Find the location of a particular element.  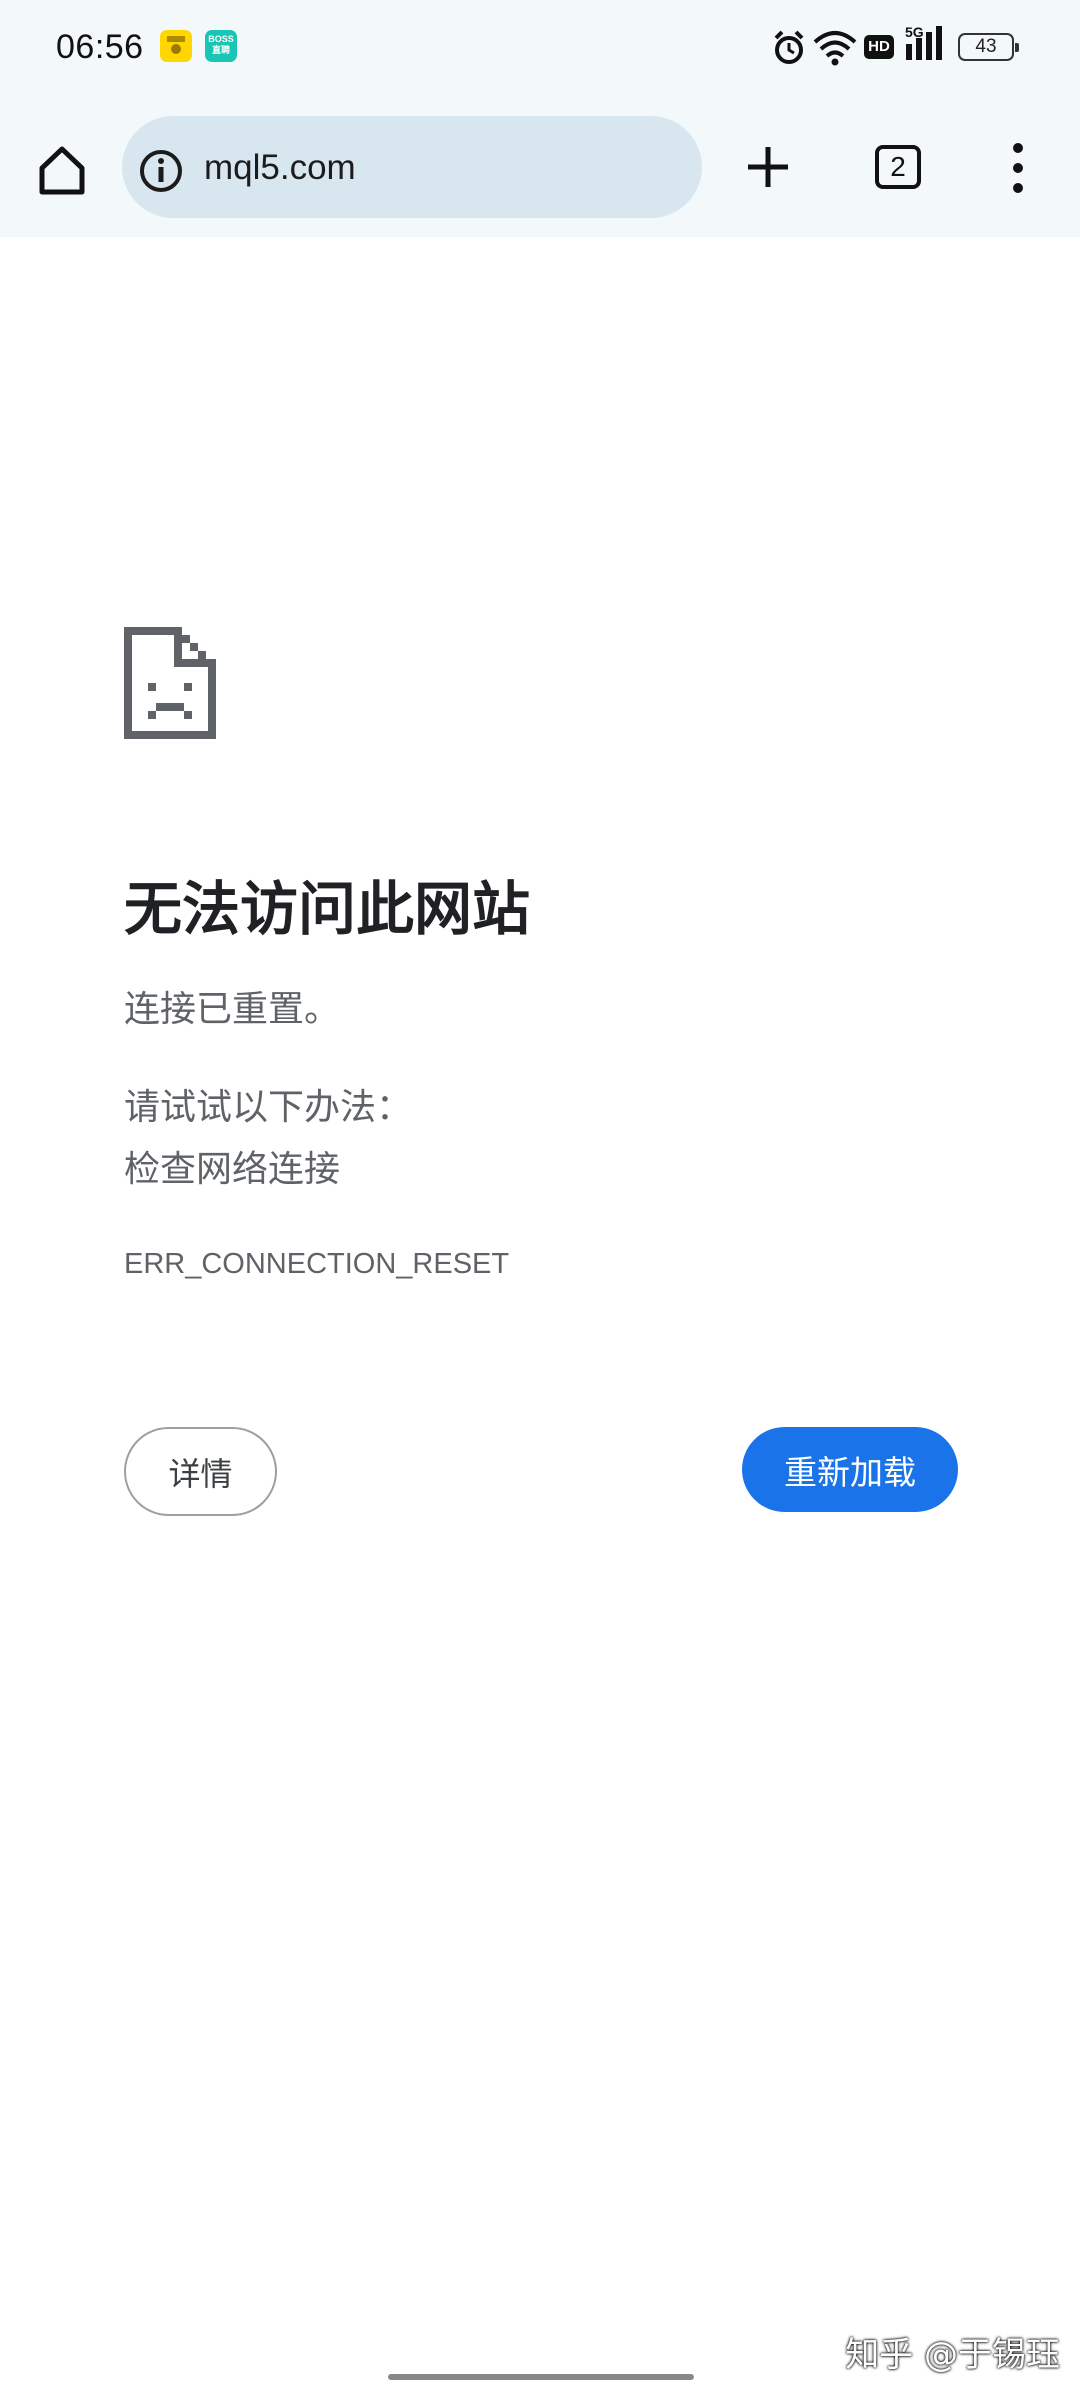

suggestion-item: 检查网络连接 is located at coordinates (232, 1169).